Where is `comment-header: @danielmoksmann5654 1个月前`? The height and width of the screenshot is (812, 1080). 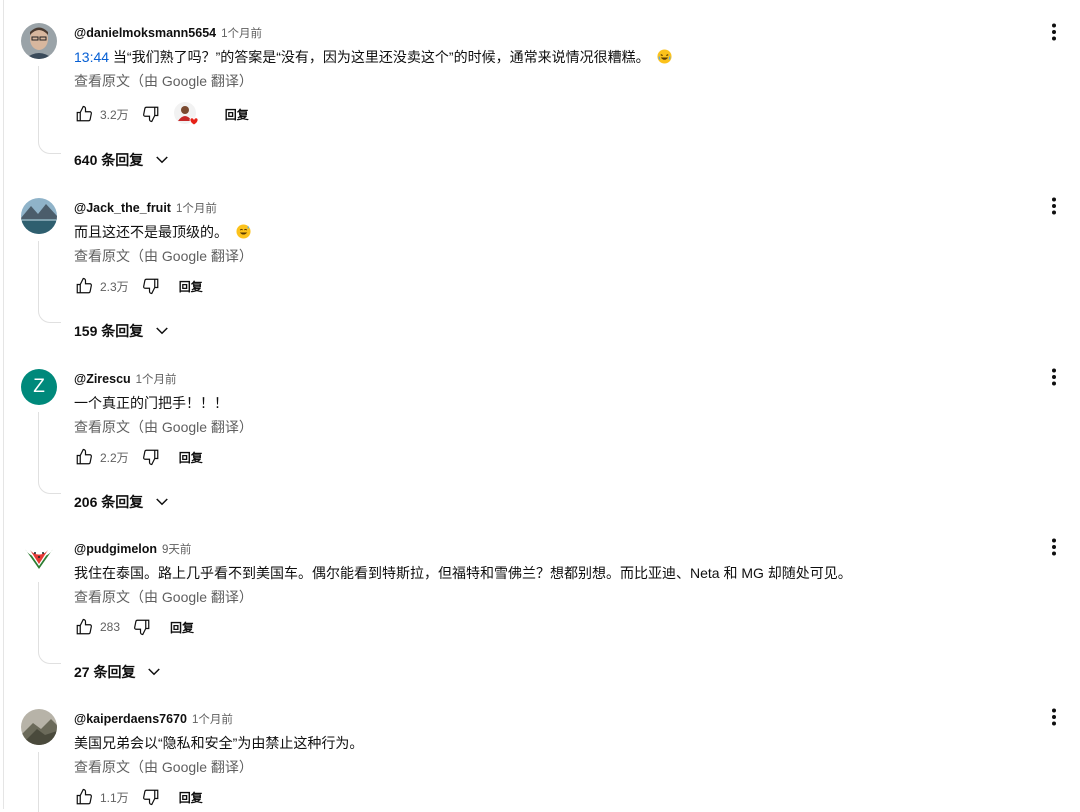
comment-header: @danielmoksmann5654 1个月前 is located at coordinates (168, 33).